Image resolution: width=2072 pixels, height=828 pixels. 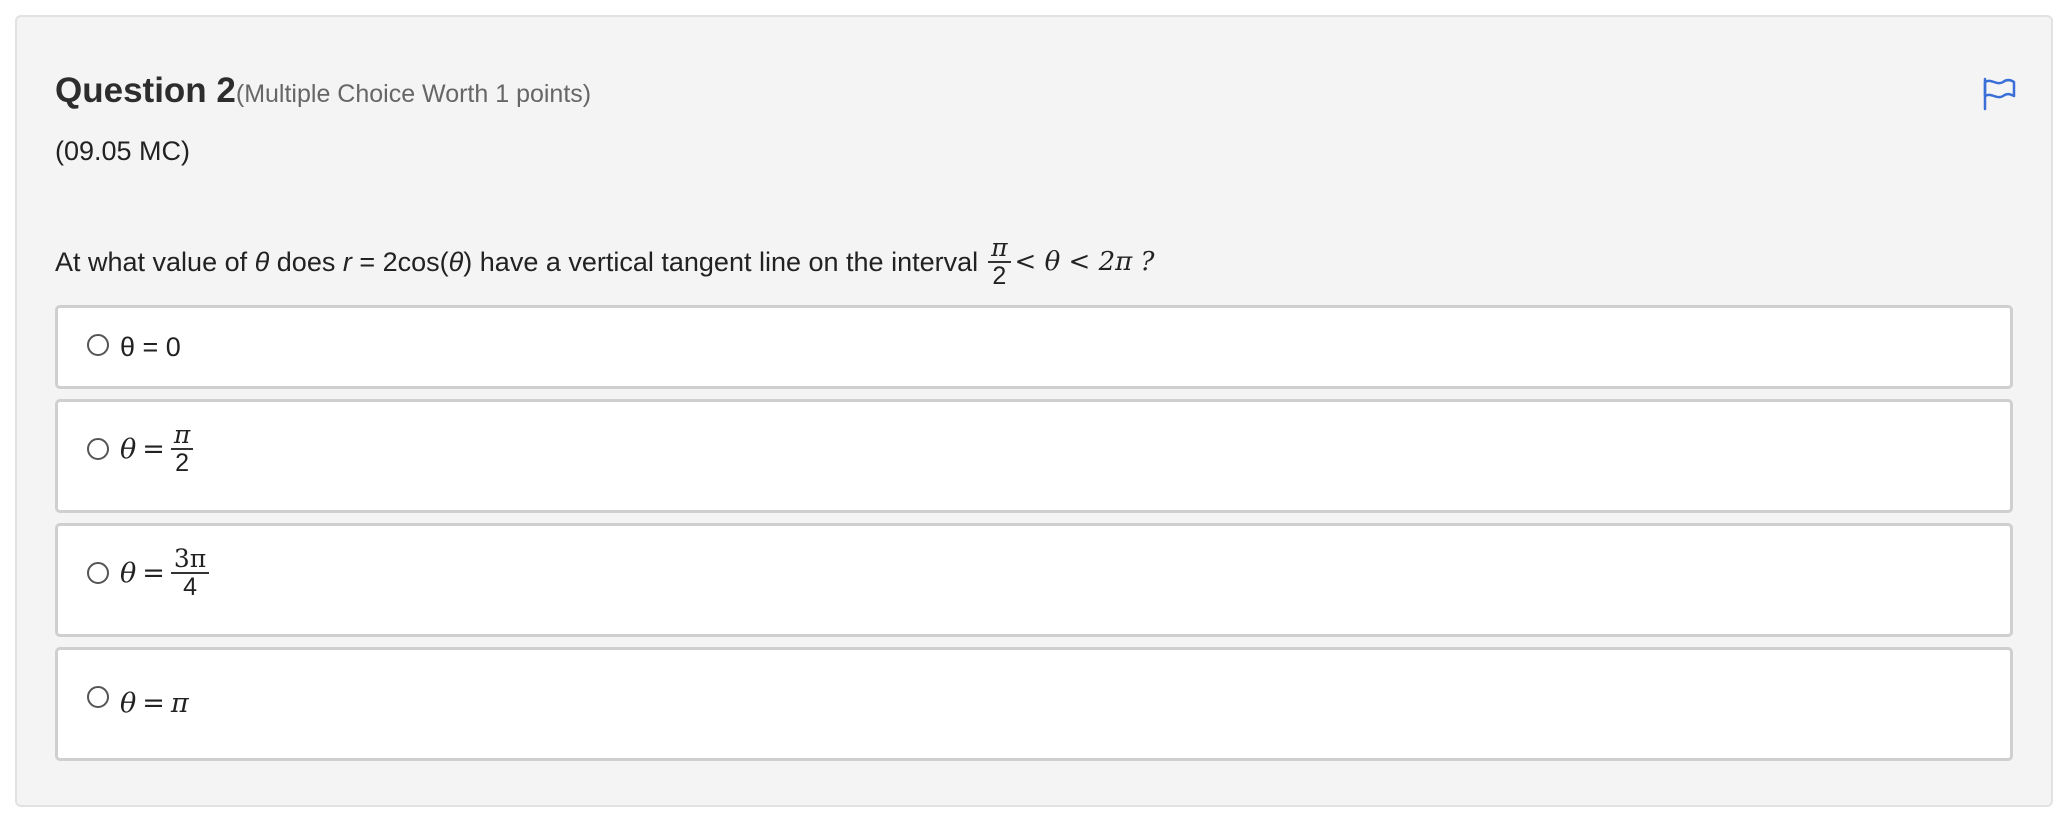 What do you see at coordinates (413, 94) in the screenshot?
I see `question-meta: (Multiple Choice Worth 1 points)` at bounding box center [413, 94].